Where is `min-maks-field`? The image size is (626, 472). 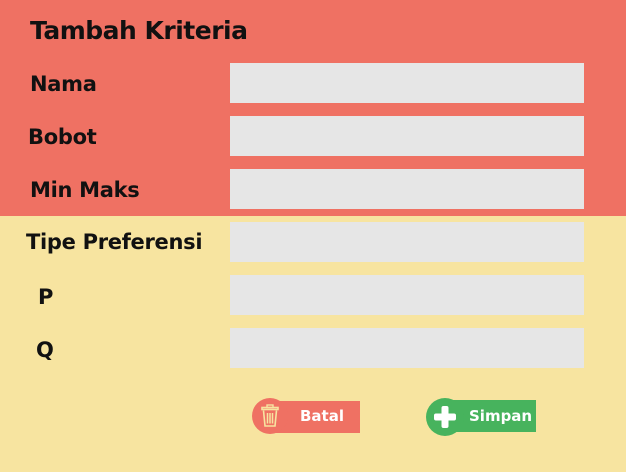
min-maks-field is located at coordinates (407, 189).